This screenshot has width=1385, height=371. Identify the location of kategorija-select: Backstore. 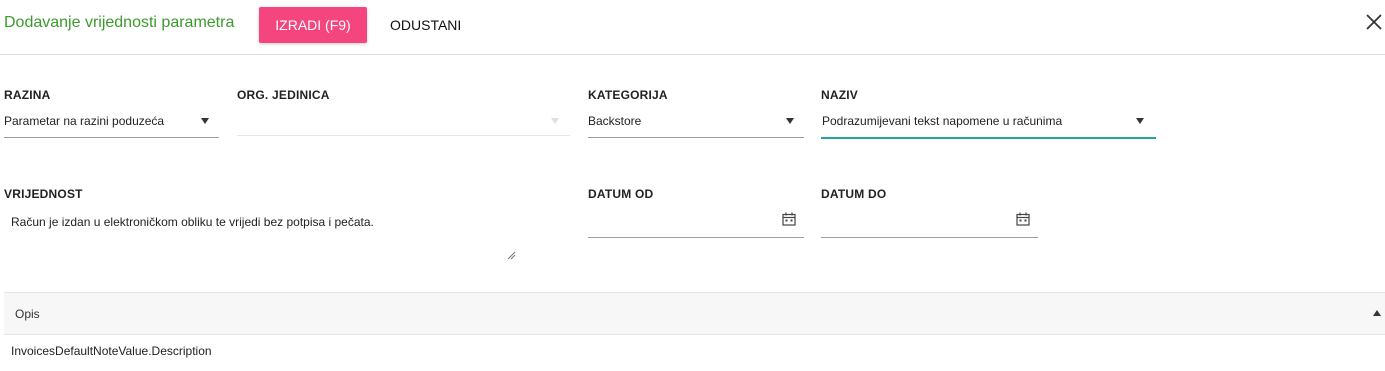
(696, 123).